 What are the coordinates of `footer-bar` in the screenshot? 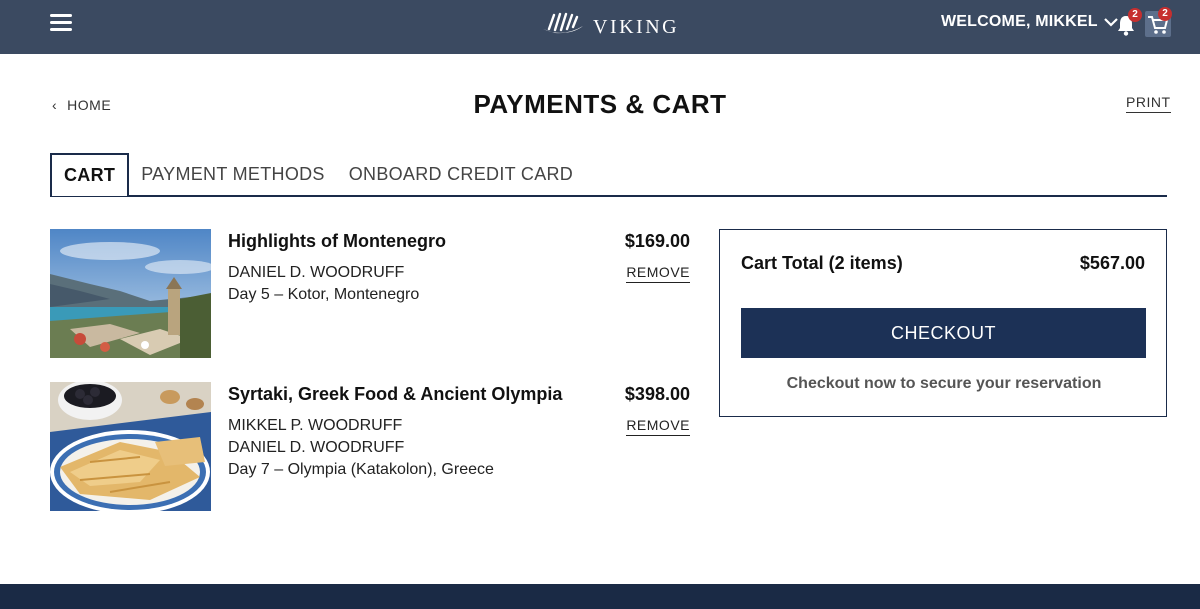 It's located at (600, 596).